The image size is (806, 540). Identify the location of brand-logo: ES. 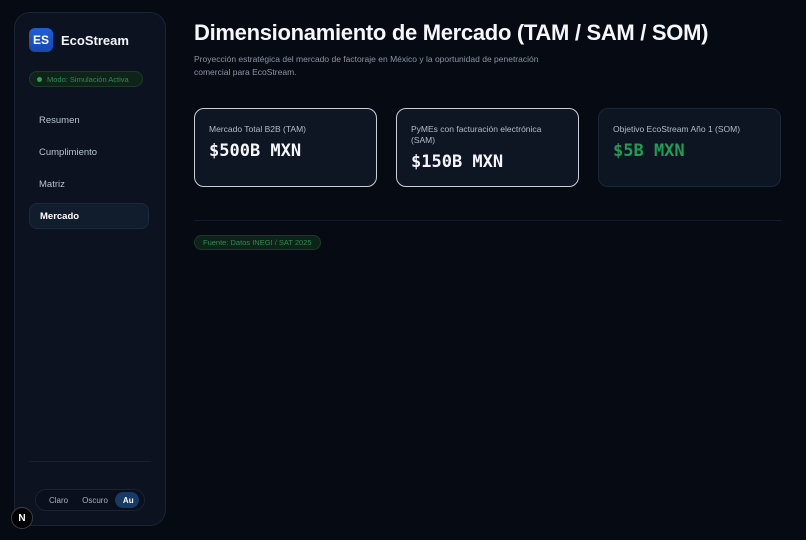
(41, 40).